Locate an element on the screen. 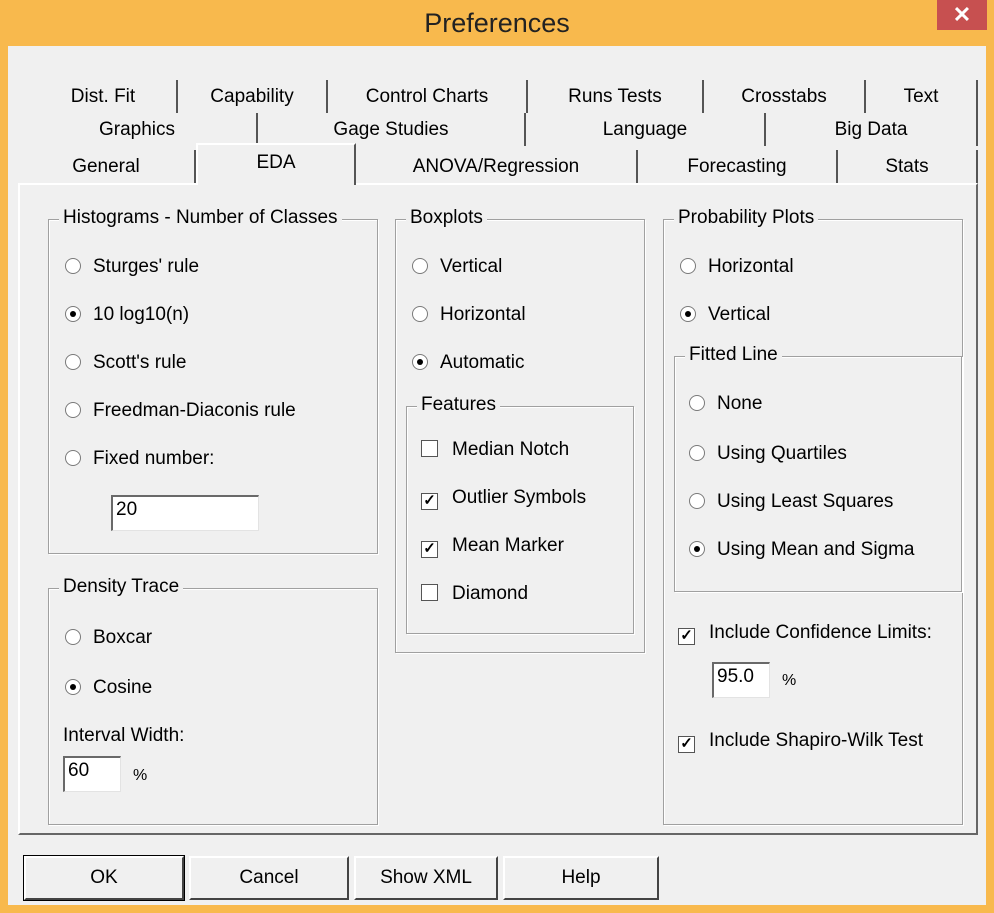  radio-prob-horizontal: Horizontal is located at coordinates (737, 267).